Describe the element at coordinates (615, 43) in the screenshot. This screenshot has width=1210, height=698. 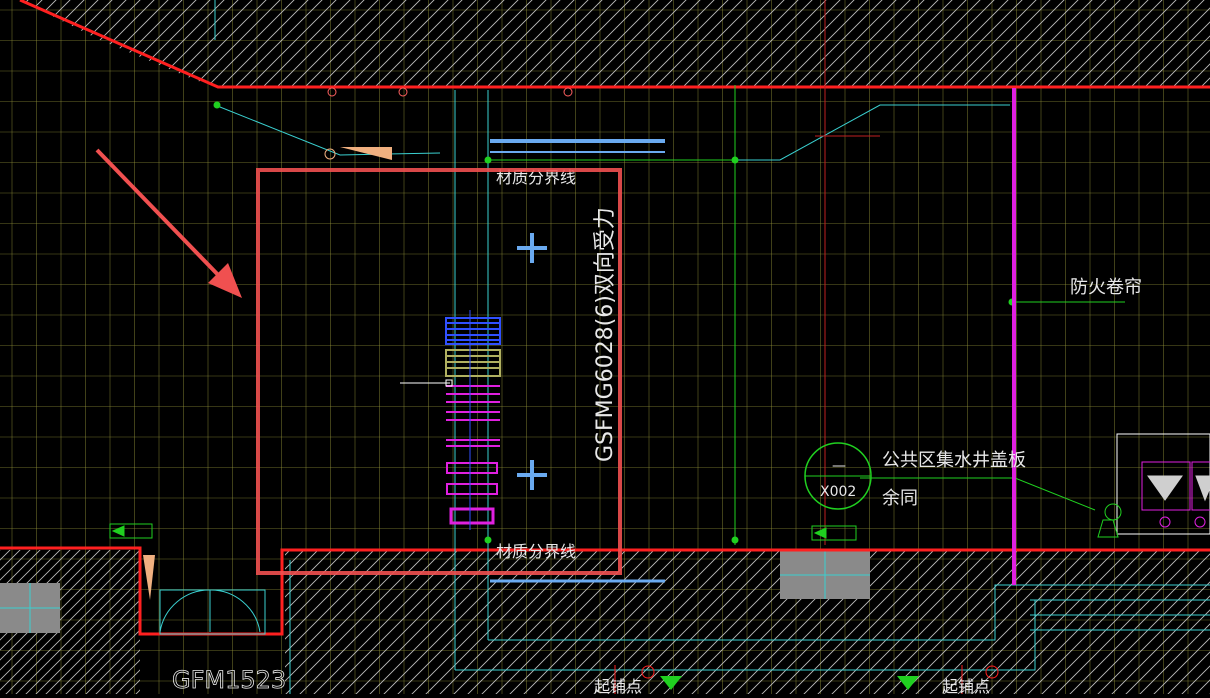
I see `hatch-top` at that location.